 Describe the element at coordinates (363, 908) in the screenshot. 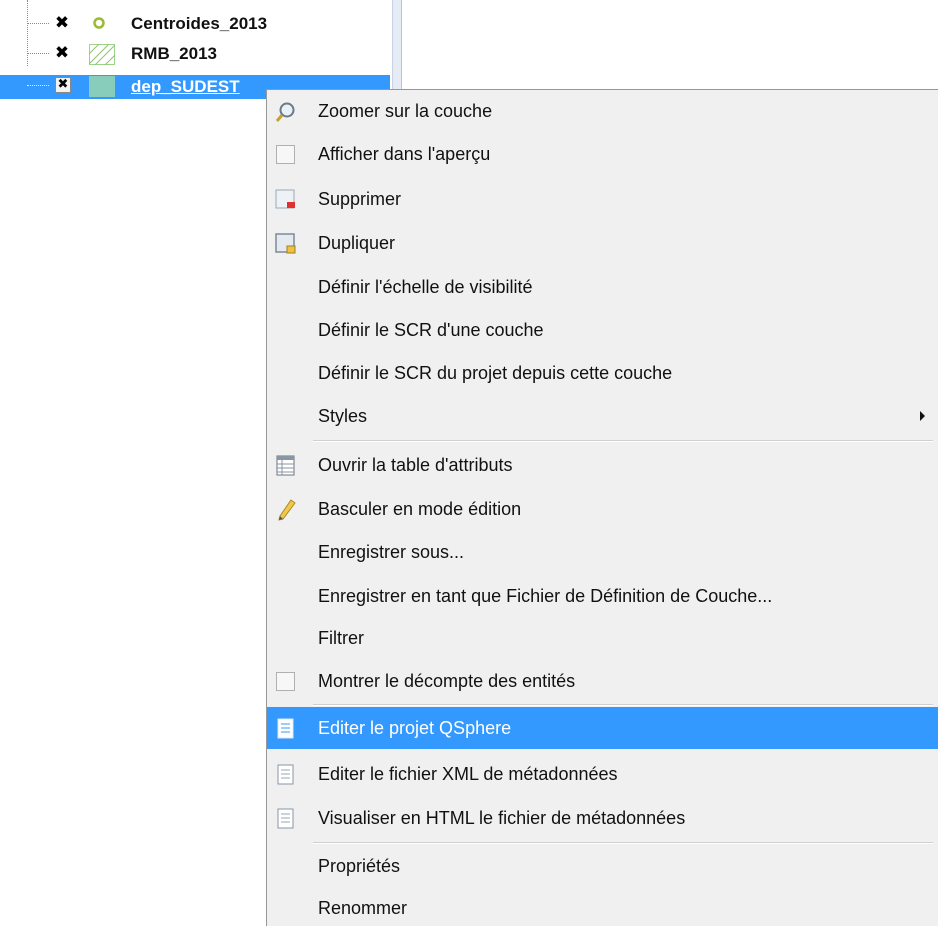

I see `menu-label: Renommer` at that location.